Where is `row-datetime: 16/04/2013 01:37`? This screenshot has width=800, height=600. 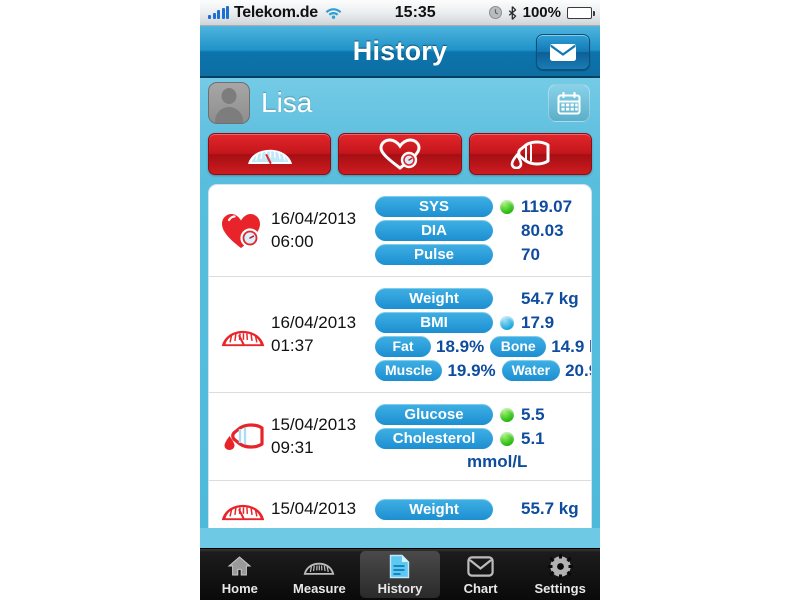
row-datetime: 16/04/2013 01:37 is located at coordinates (323, 335).